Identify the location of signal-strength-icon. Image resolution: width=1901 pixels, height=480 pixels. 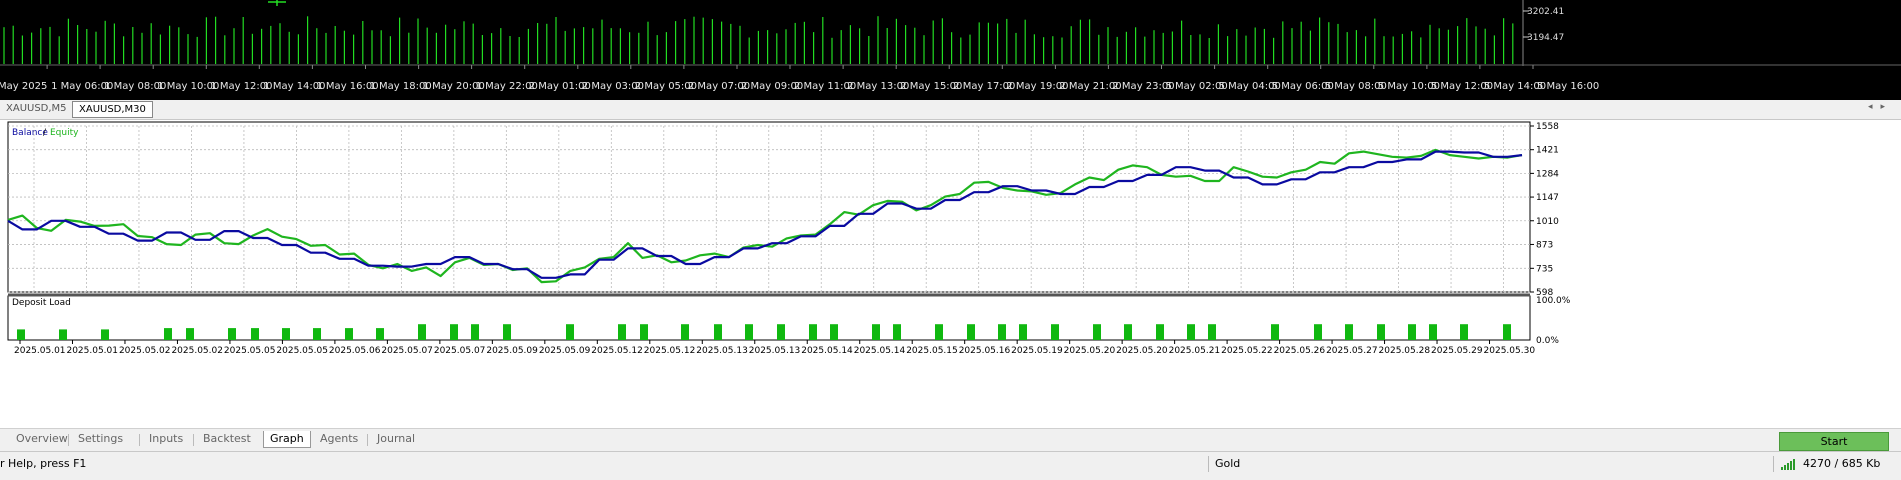
(1788, 464).